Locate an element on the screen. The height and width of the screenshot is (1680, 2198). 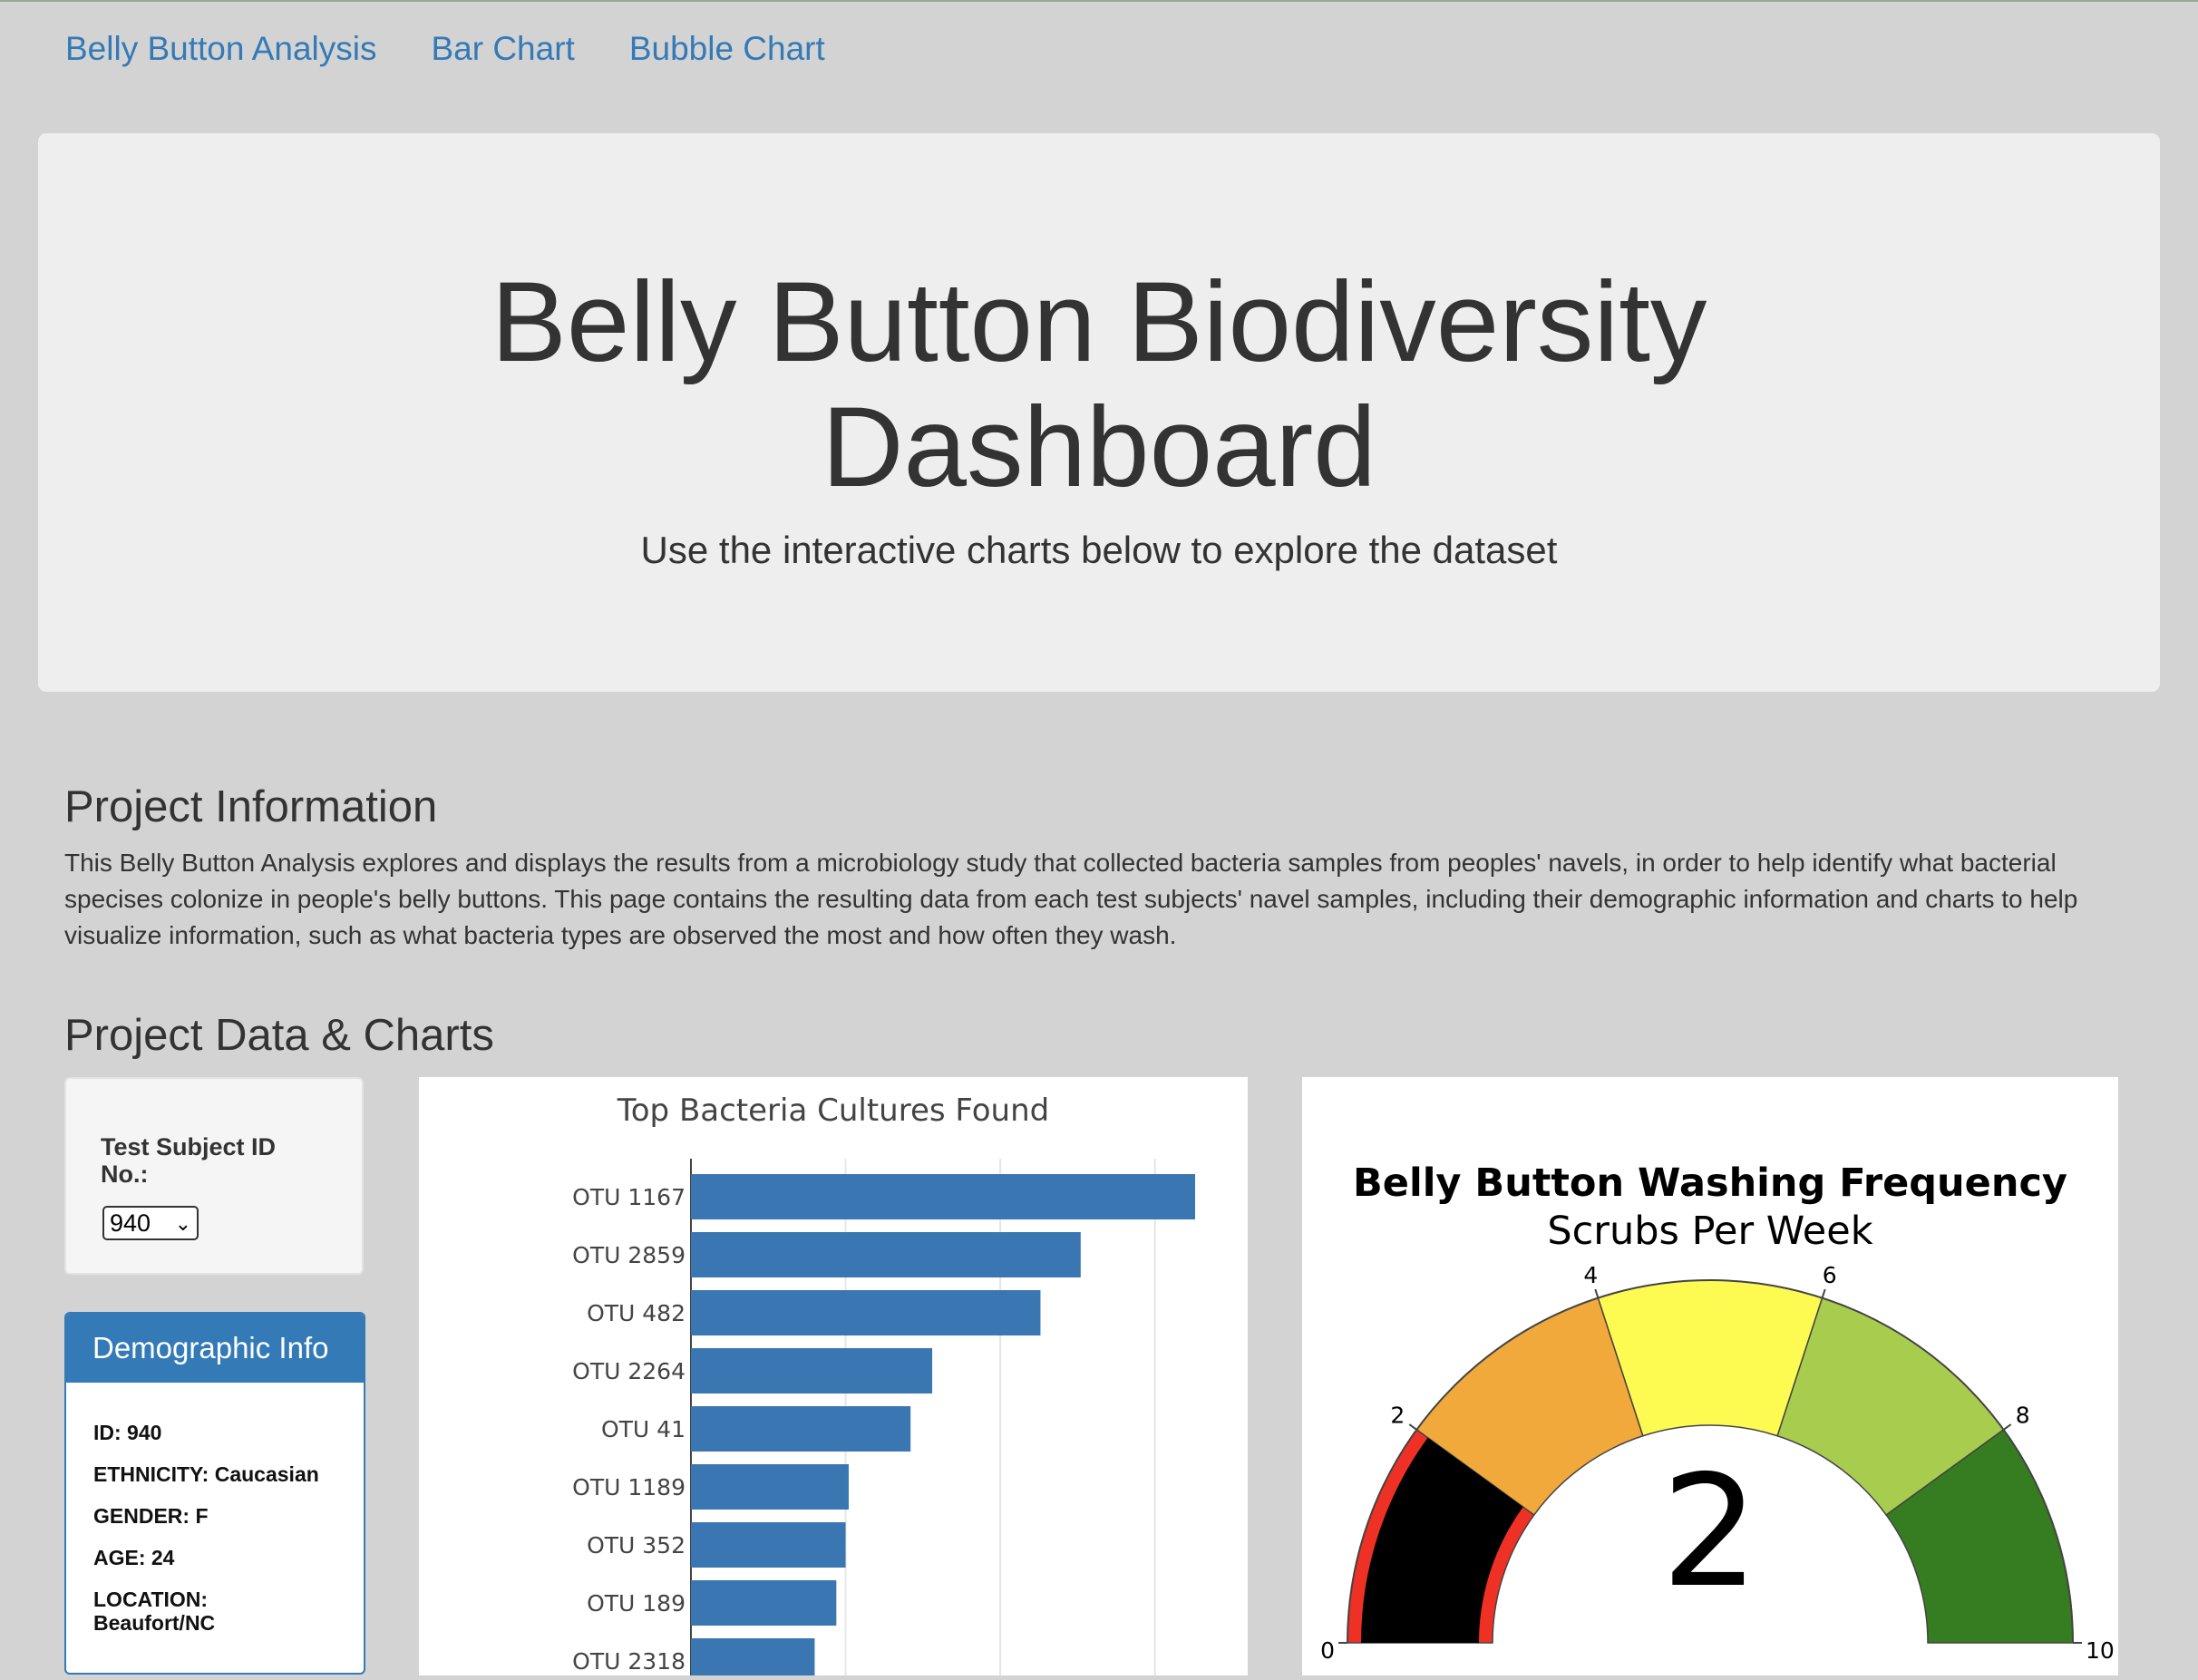
gauge-tick-label: 10 is located at coordinates (2100, 1650).